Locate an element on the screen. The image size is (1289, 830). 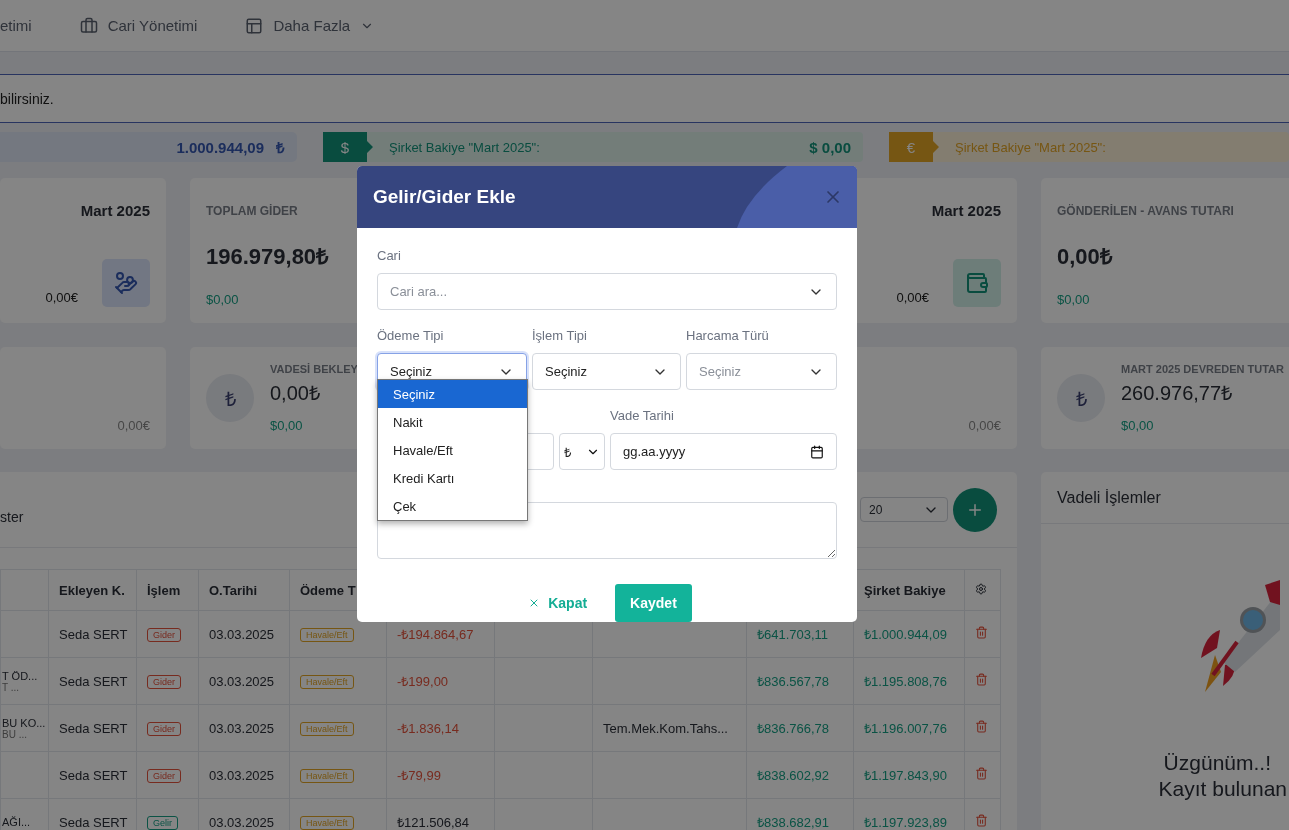
table-cell: ₺838.602,92 is located at coordinates (800, 775).